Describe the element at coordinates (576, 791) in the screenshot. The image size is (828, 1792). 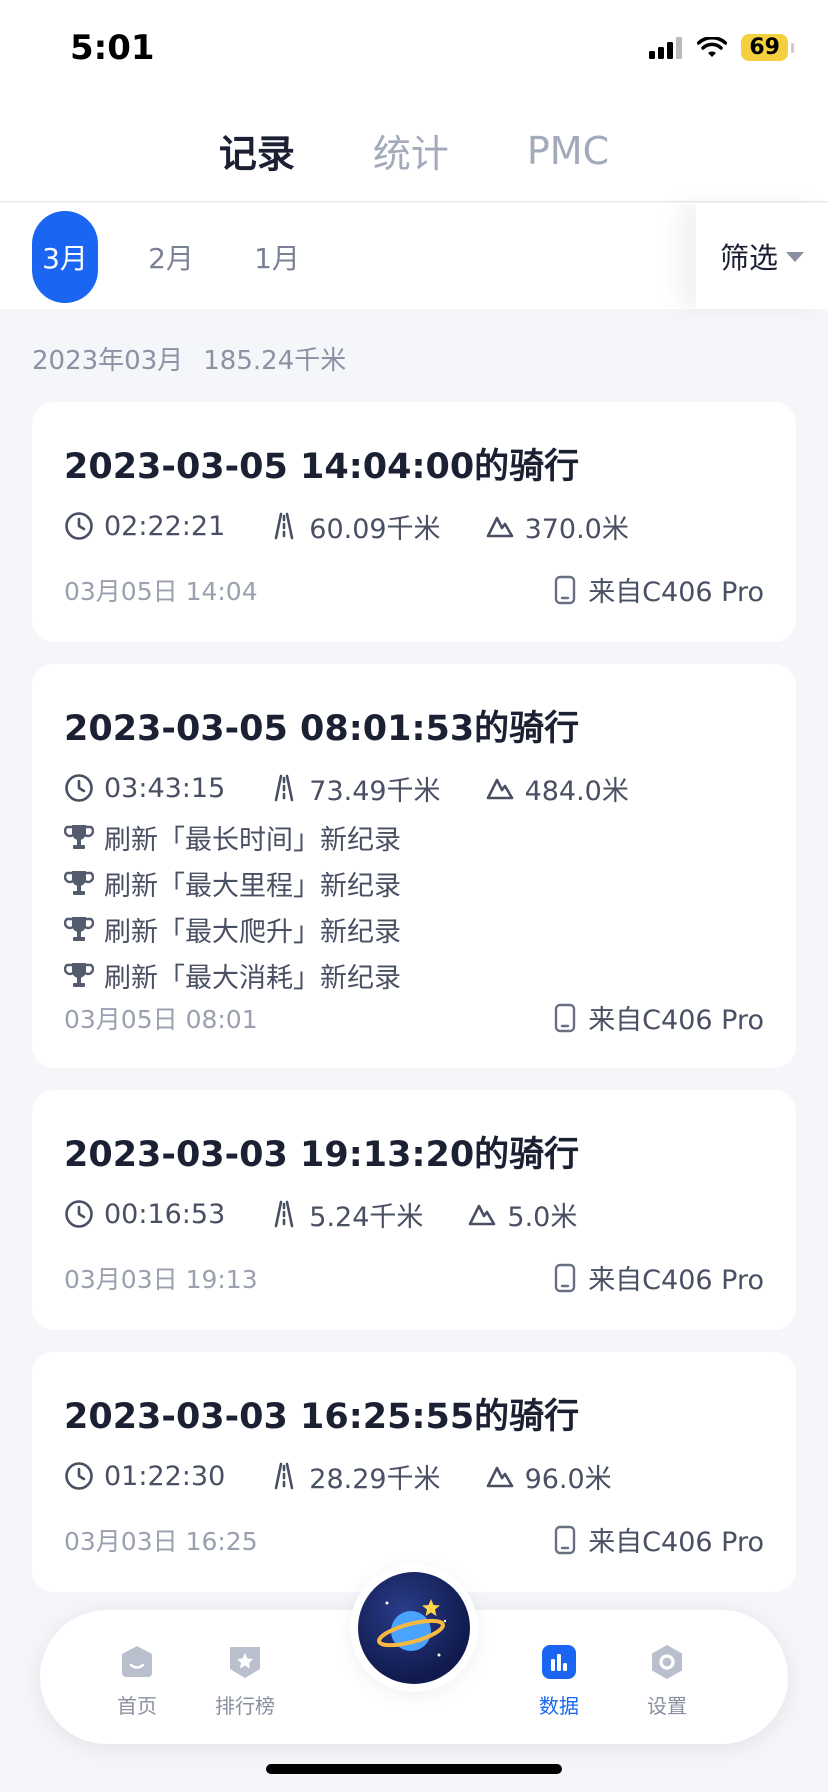
I see `climb-value: 484.0米` at that location.